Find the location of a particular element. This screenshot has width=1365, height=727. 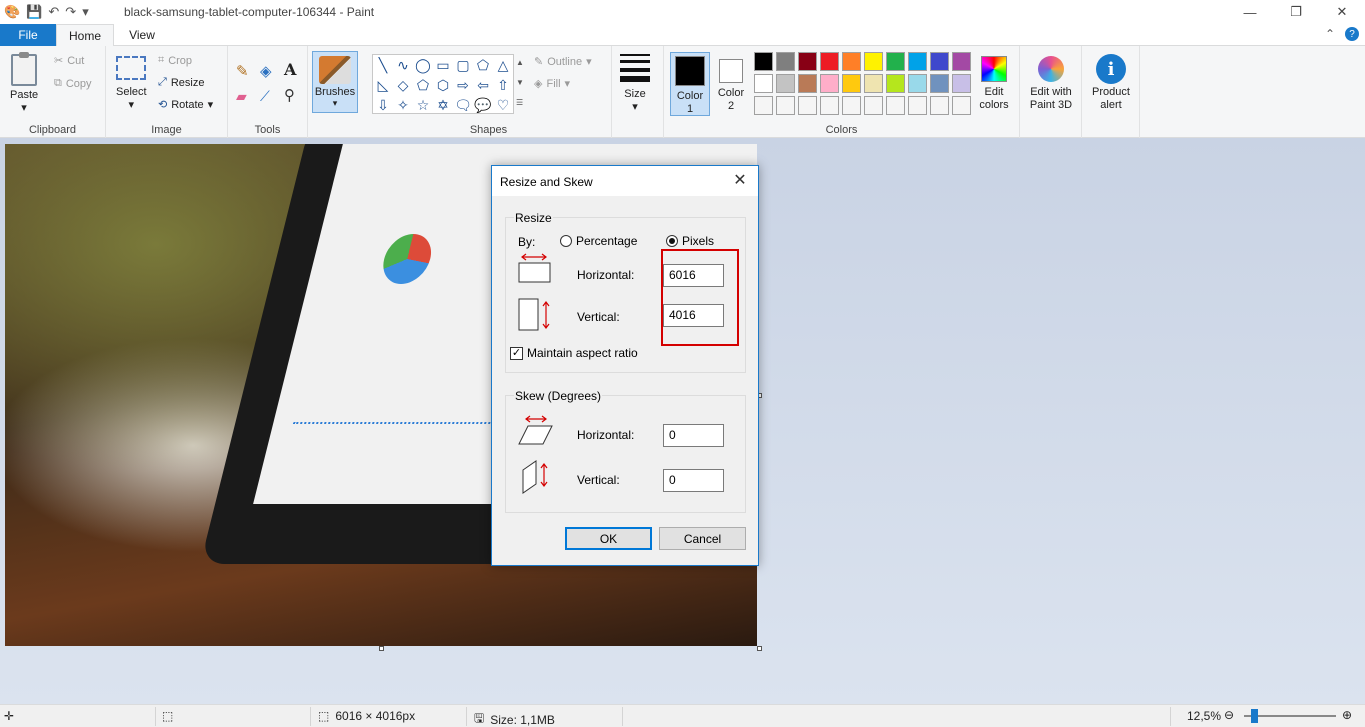

color1-button: Color 1 is located at coordinates (690, 84).